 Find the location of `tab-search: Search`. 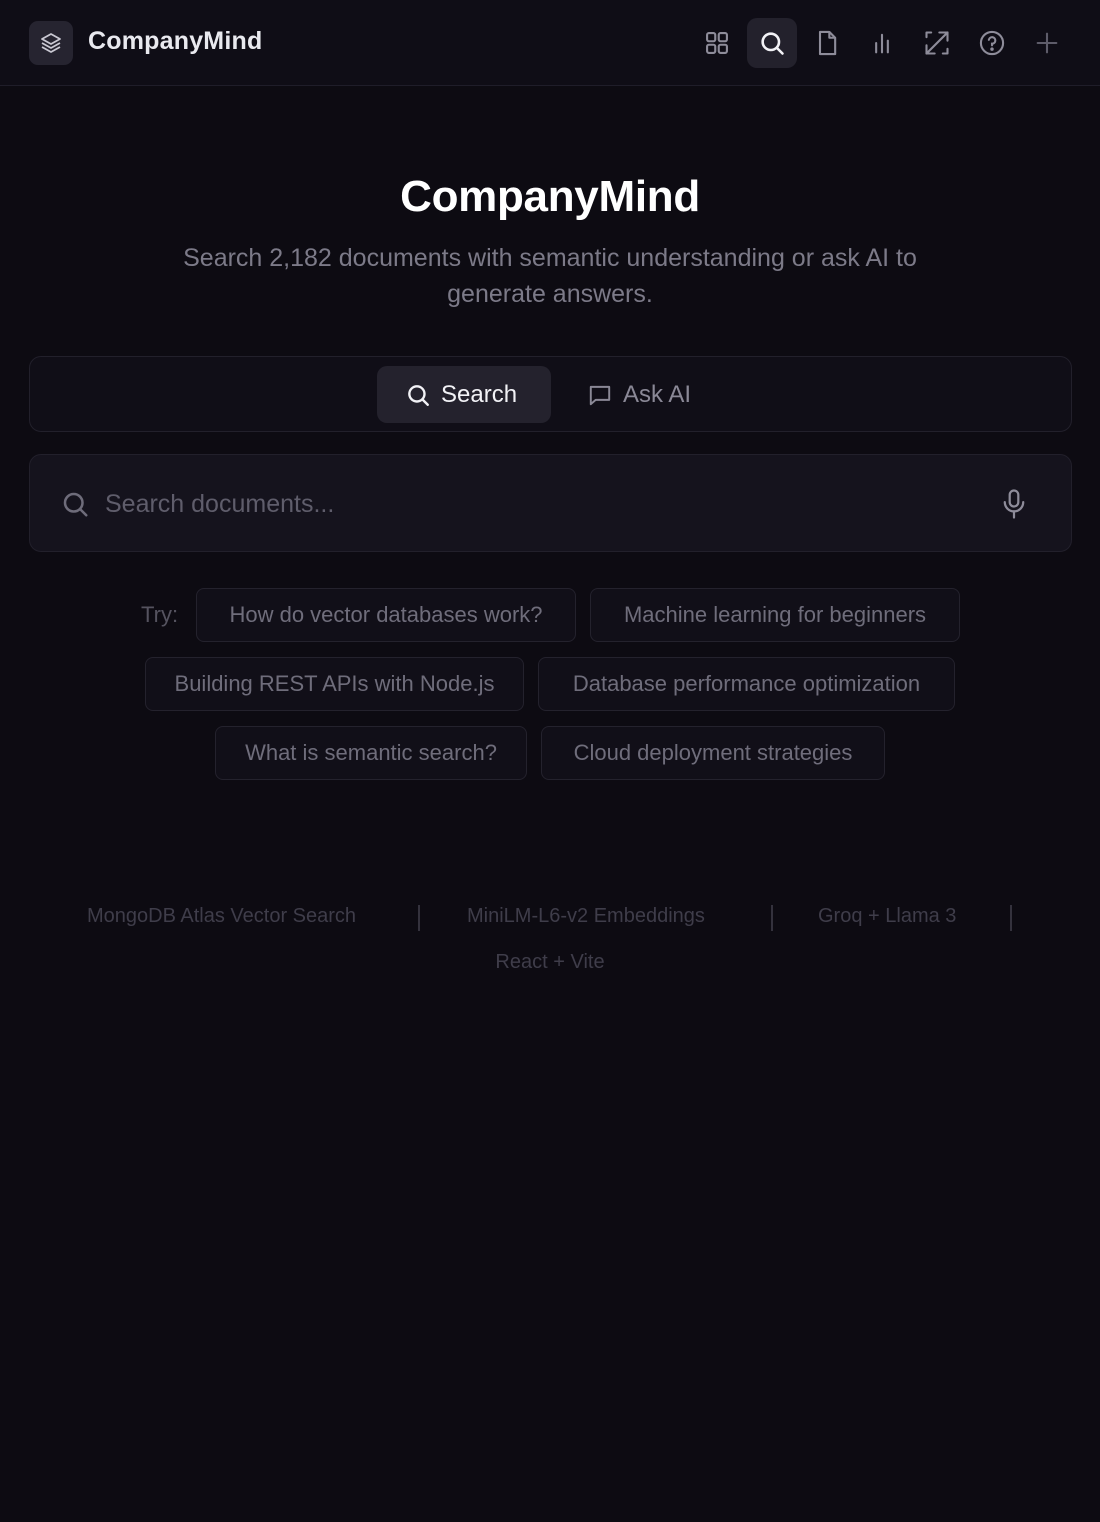

tab-search: Search is located at coordinates (464, 394).